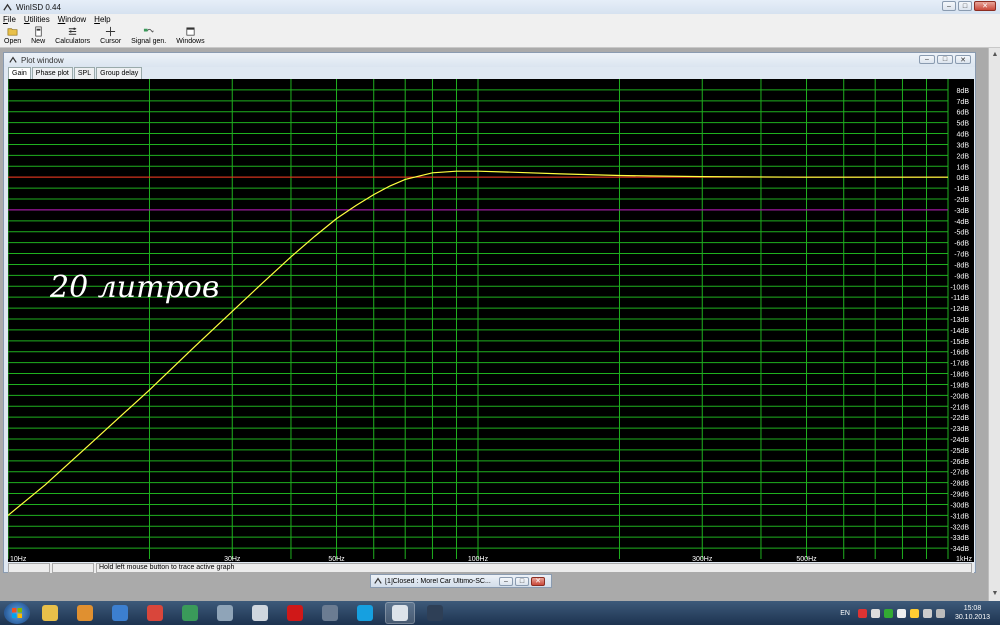  Describe the element at coordinates (985, 6) in the screenshot. I see `close-button: ✕` at that location.